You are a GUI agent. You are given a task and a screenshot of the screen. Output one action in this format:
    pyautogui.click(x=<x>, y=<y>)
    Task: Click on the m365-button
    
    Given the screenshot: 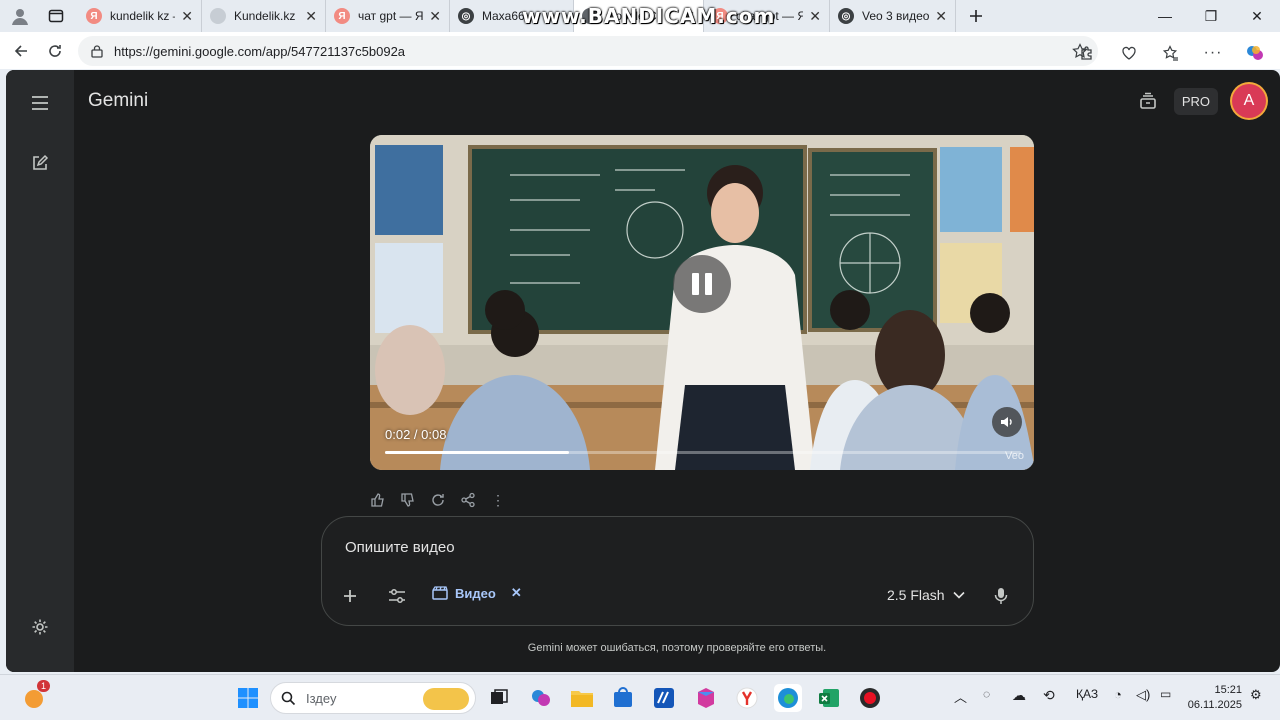 What is the action you would take?
    pyautogui.click(x=706, y=698)
    